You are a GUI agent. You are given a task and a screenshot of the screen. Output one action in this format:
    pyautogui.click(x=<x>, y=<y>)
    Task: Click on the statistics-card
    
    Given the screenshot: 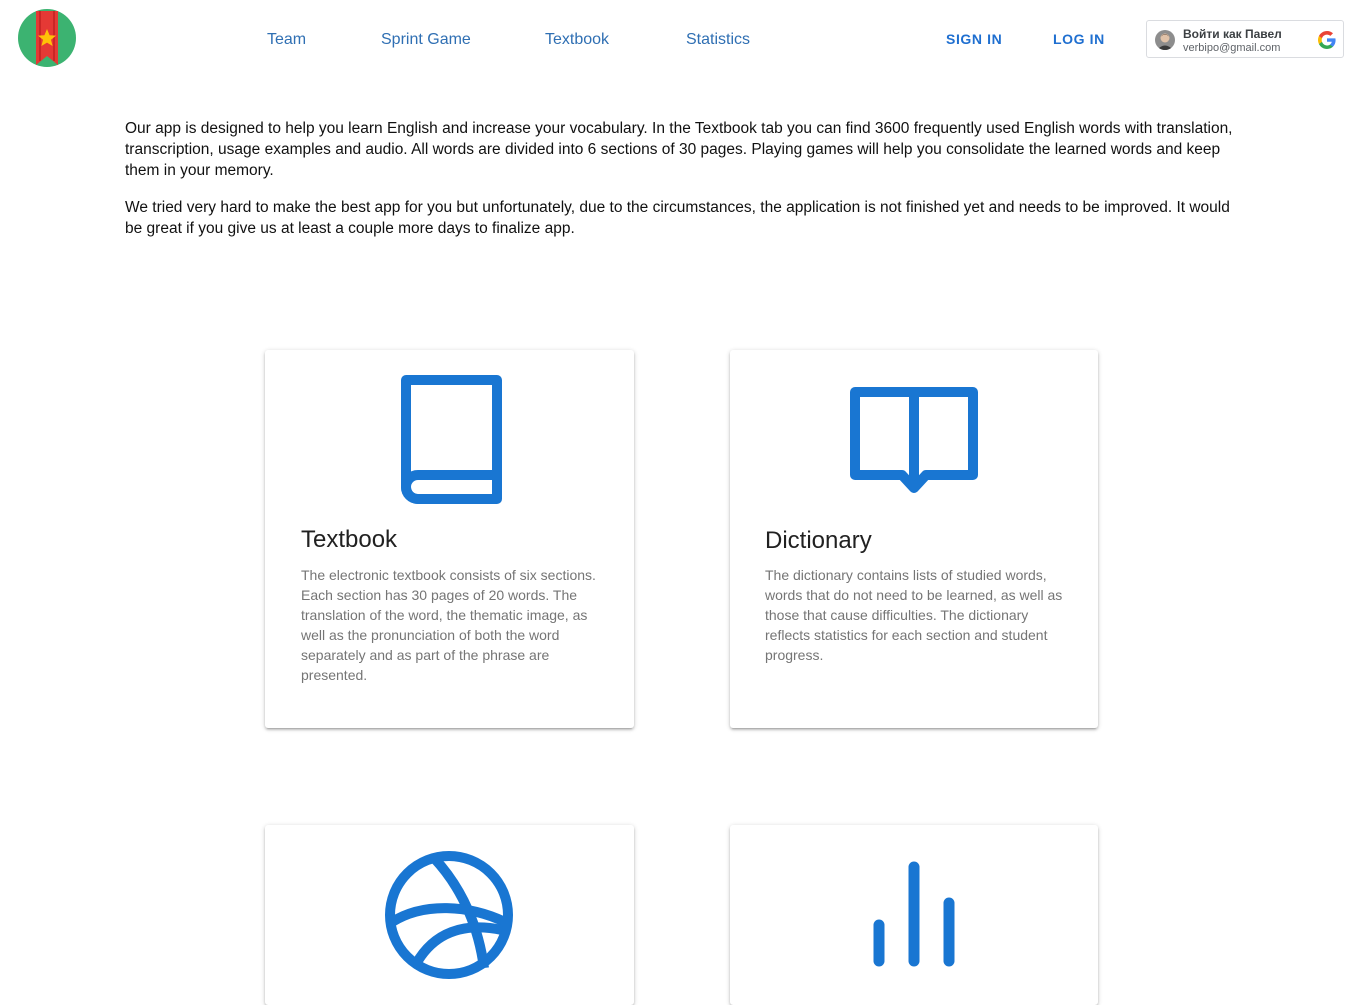 What is the action you would take?
    pyautogui.click(x=914, y=915)
    